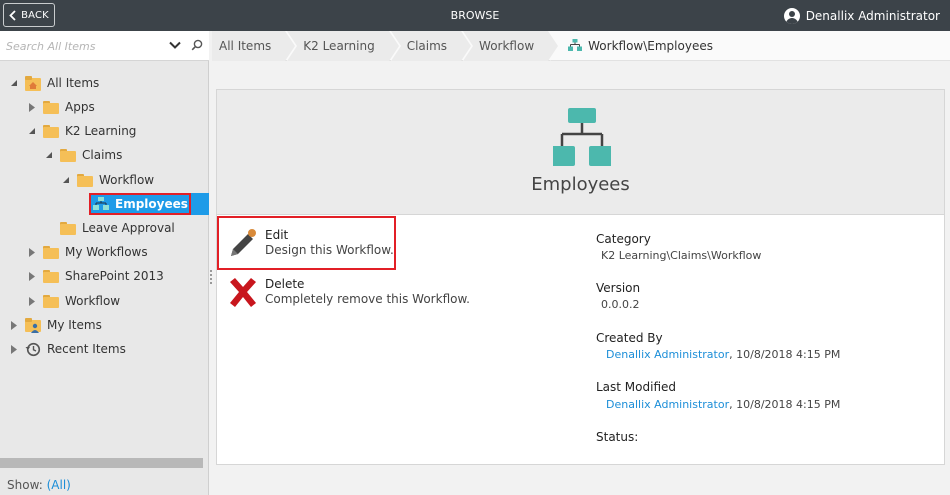  Describe the element at coordinates (667, 354) in the screenshot. I see `created-by-user-link: Denallix Administrator` at that location.